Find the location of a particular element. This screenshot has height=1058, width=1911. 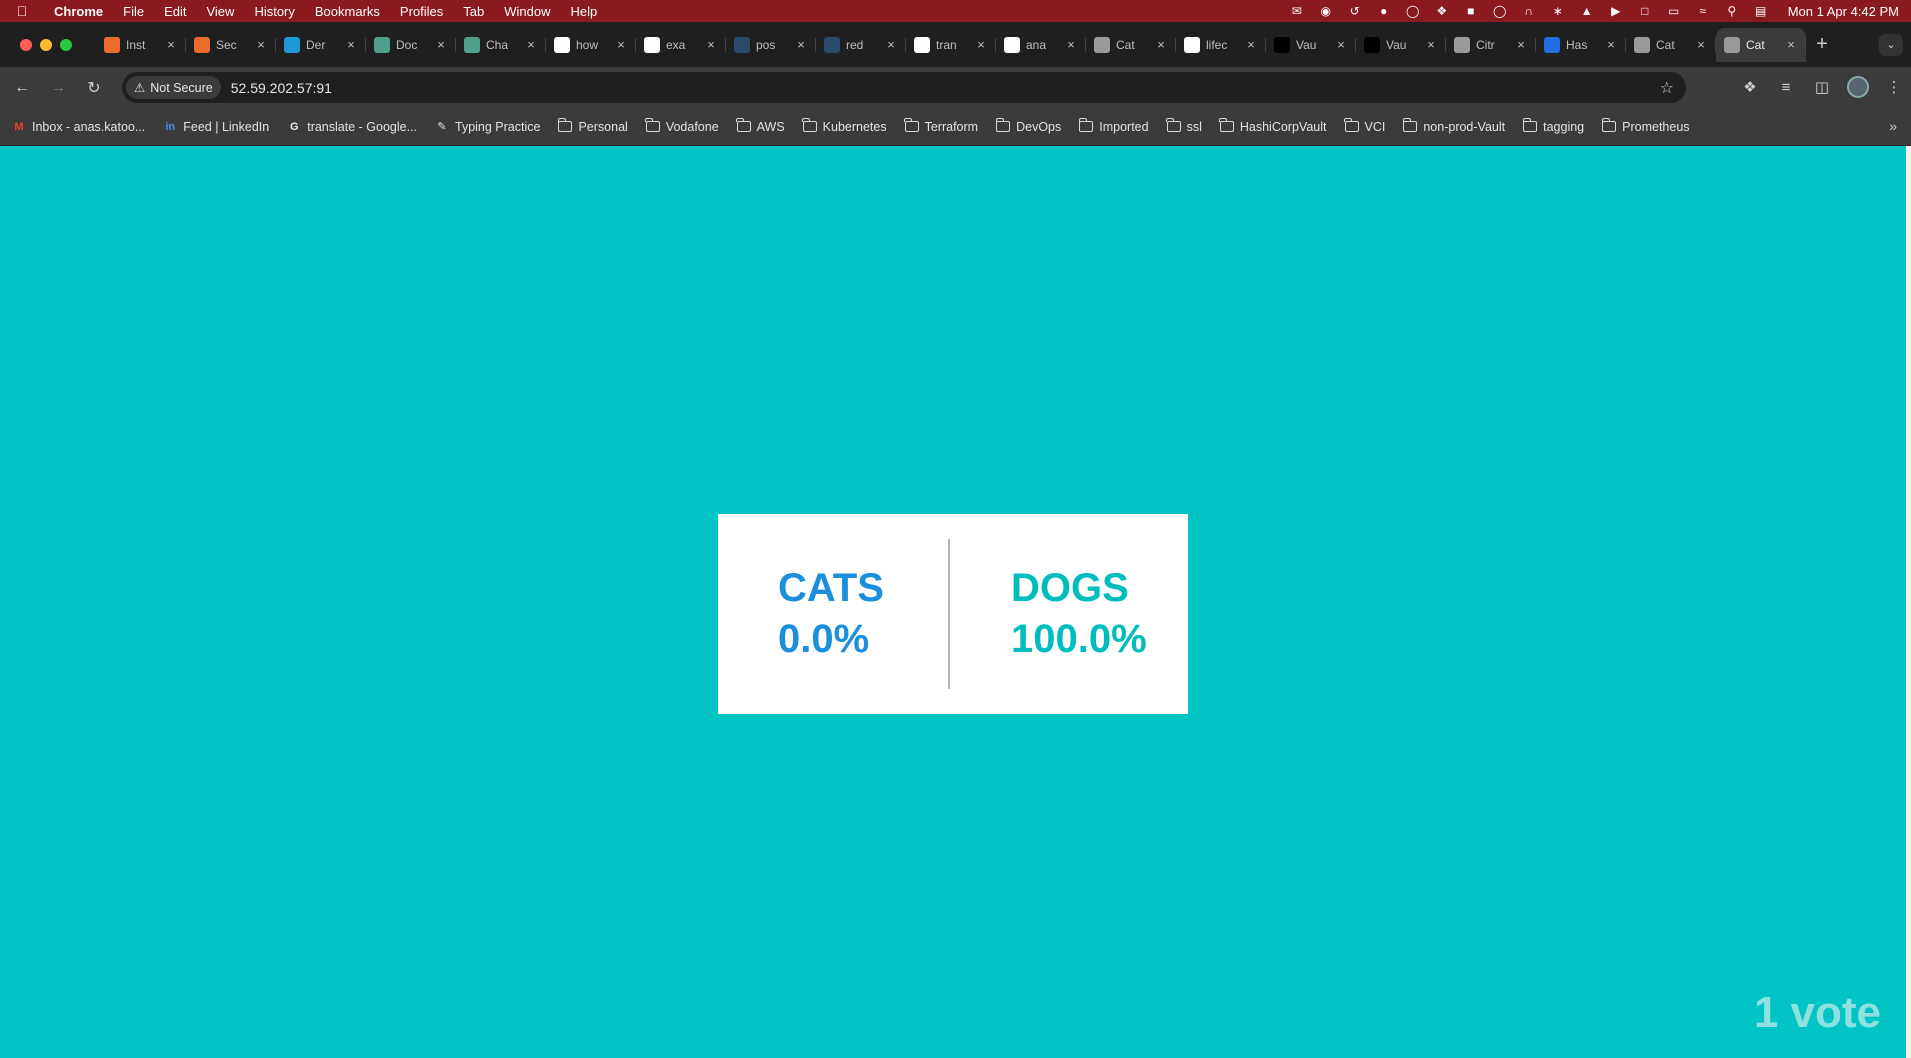

browser-tab: Has × is located at coordinates (1581, 45).